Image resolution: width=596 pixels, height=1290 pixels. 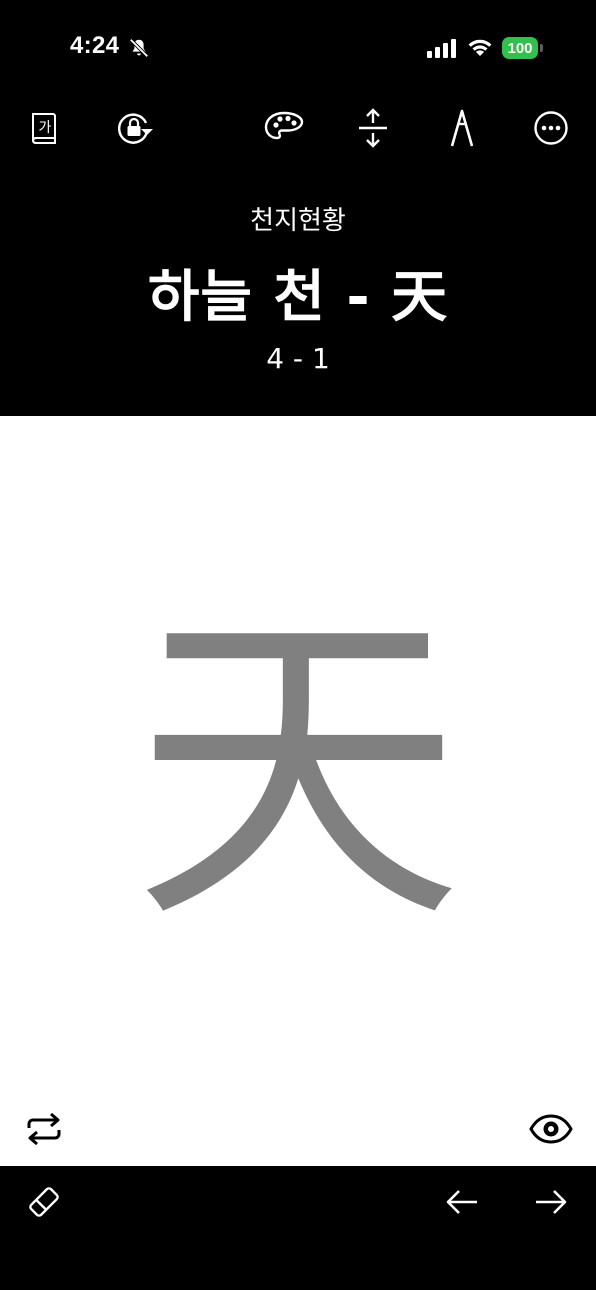 I want to click on dictionary-button: 가, so click(x=44, y=128).